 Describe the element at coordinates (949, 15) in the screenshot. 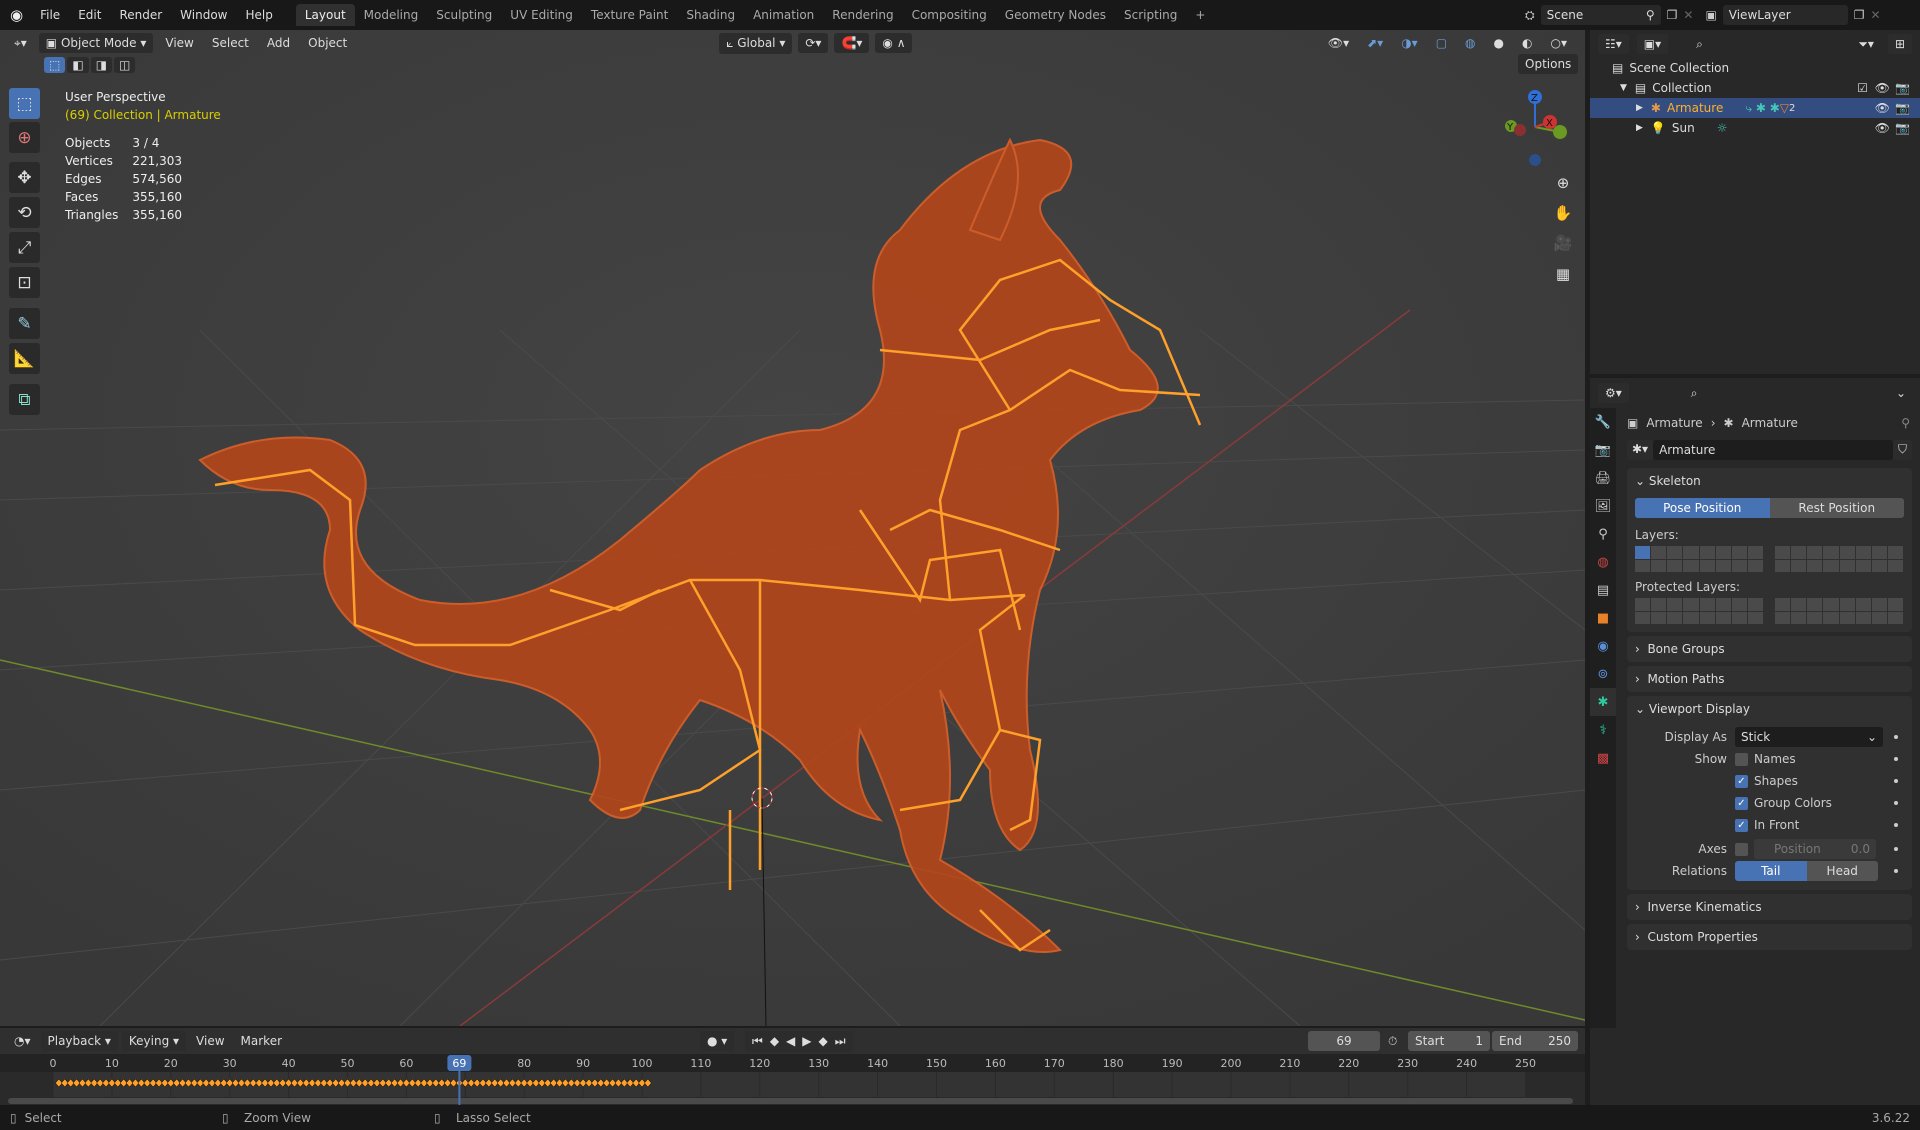

I see `tab-compositing: Compositing` at that location.